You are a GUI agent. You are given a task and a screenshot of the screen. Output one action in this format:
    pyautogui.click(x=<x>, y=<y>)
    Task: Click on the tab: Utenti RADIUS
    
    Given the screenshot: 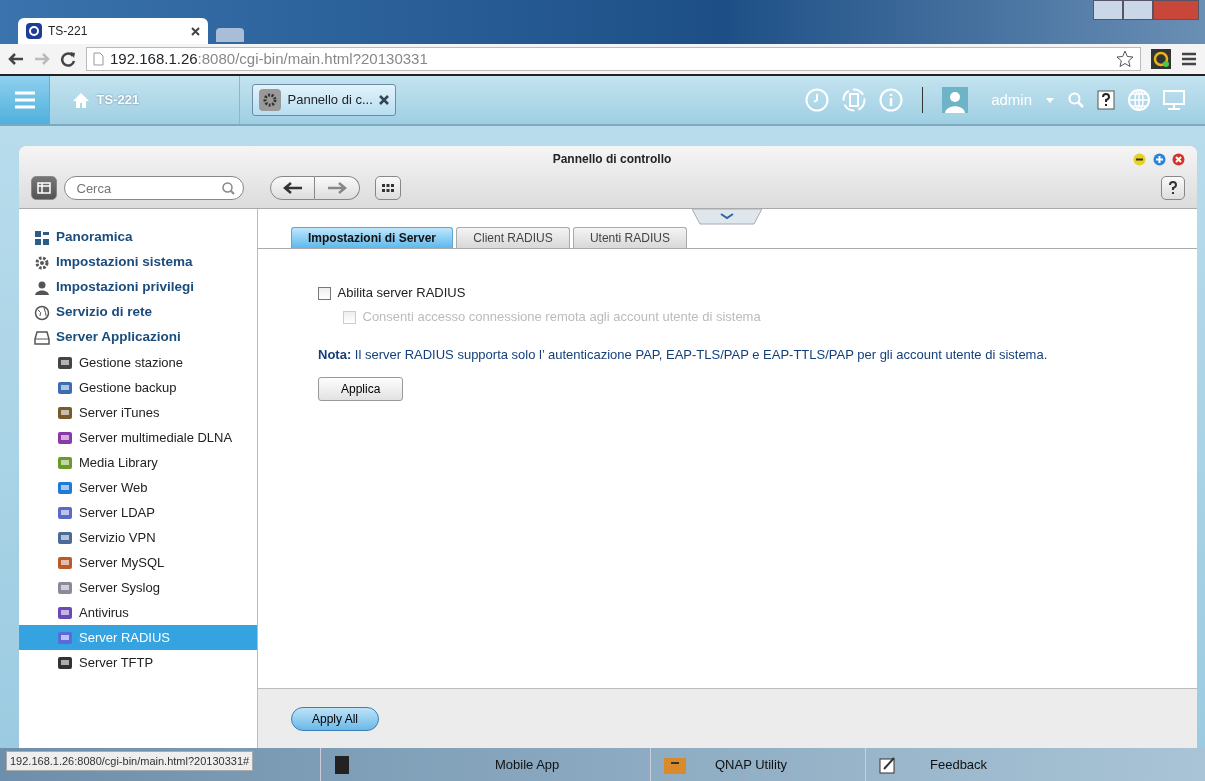 What is the action you would take?
    pyautogui.click(x=629, y=237)
    